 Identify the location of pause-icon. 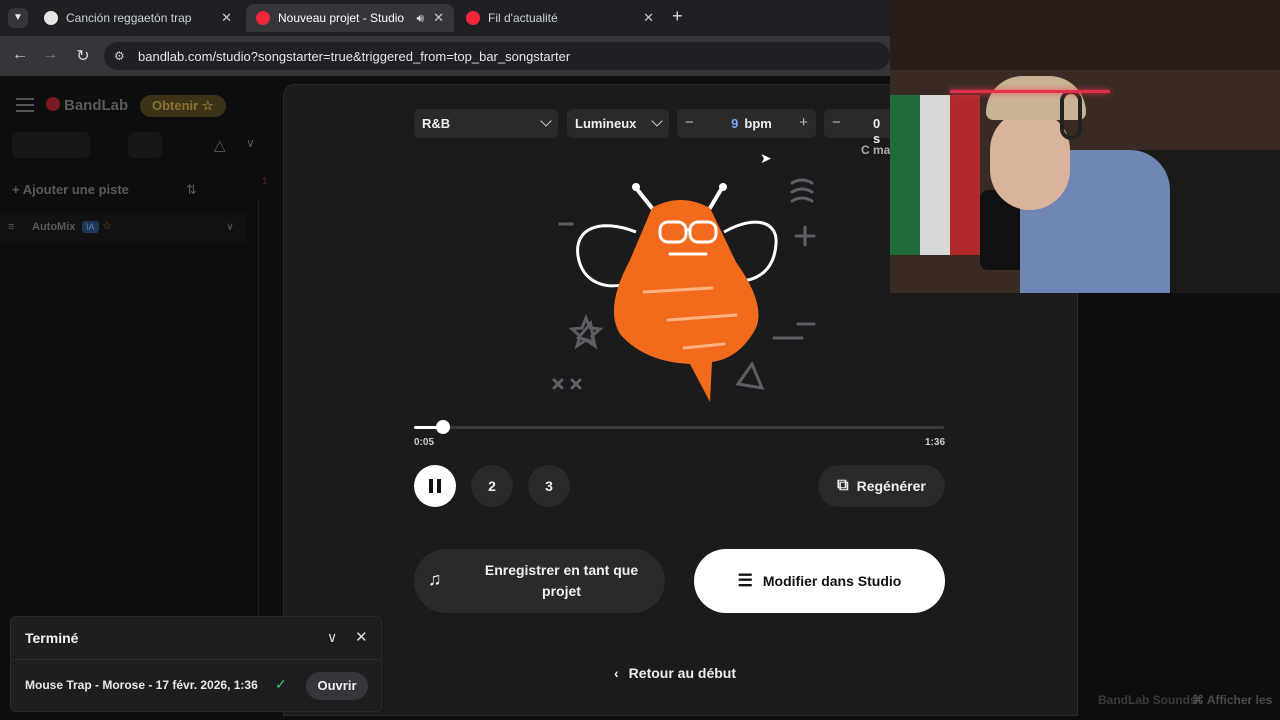
(435, 486).